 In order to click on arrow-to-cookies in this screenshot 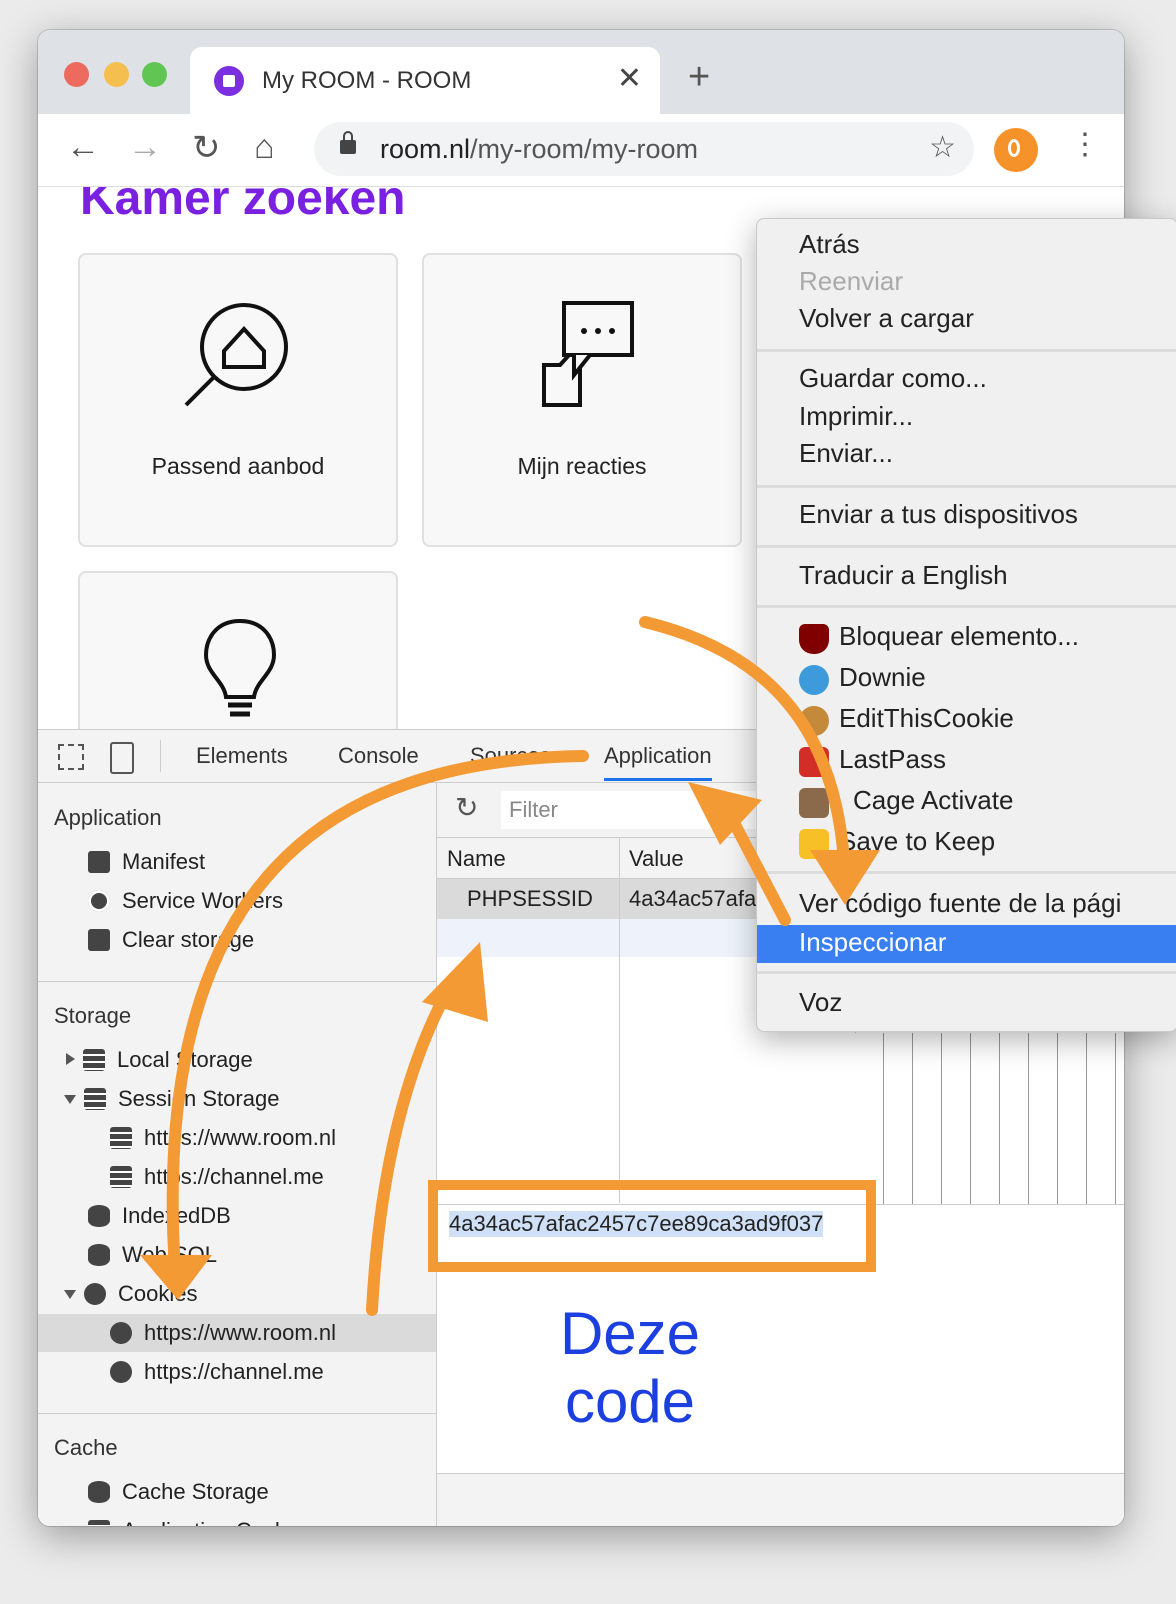, I will do `click(377, 1013)`.